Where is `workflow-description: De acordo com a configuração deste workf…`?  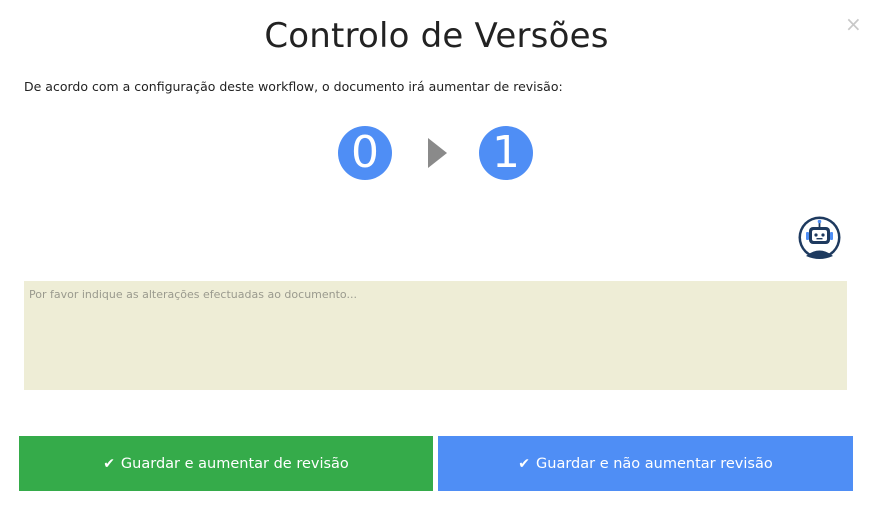 workflow-description: De acordo com a configuração deste workf… is located at coordinates (293, 86).